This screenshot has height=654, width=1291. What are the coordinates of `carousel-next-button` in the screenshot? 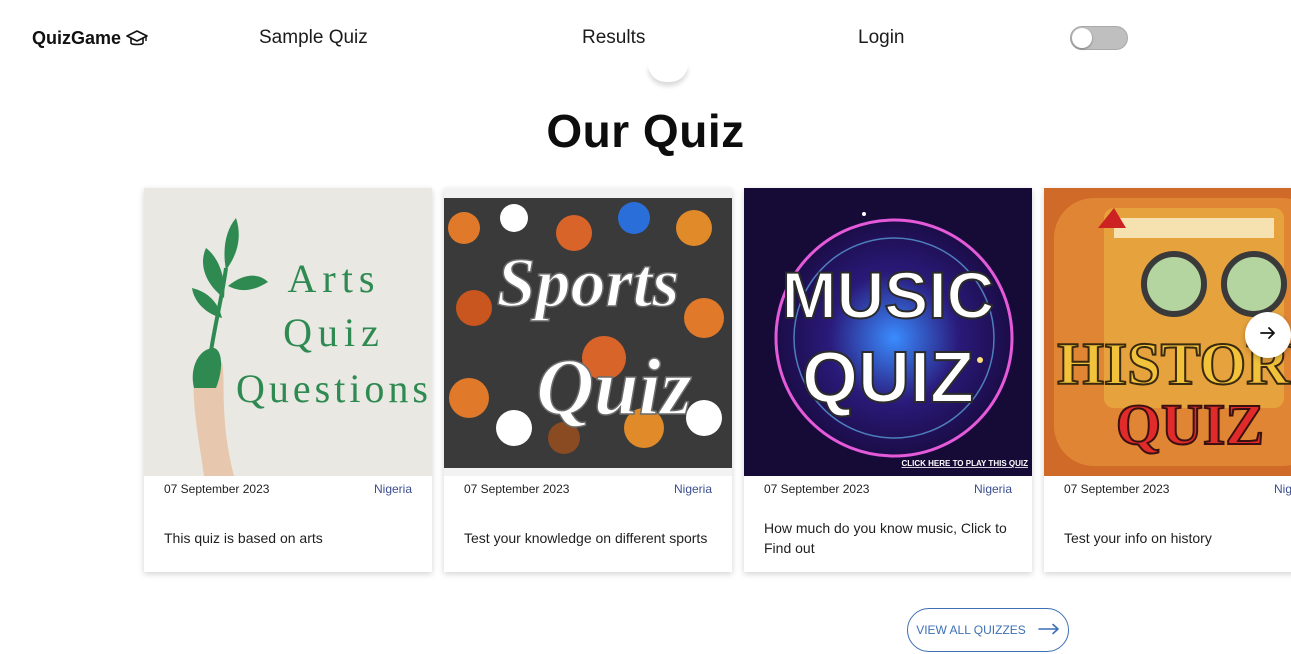 It's located at (1268, 335).